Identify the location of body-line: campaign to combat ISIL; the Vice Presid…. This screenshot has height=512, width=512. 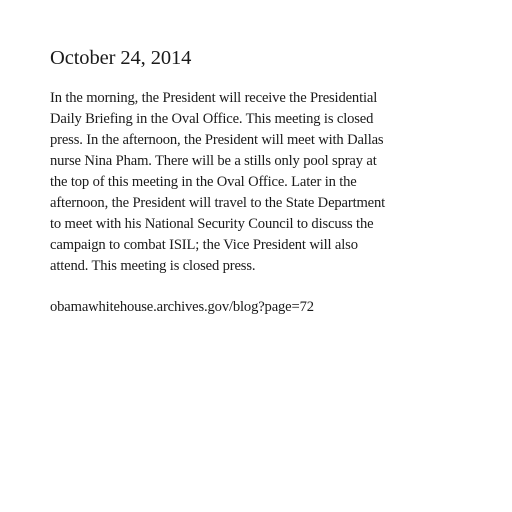
(204, 245).